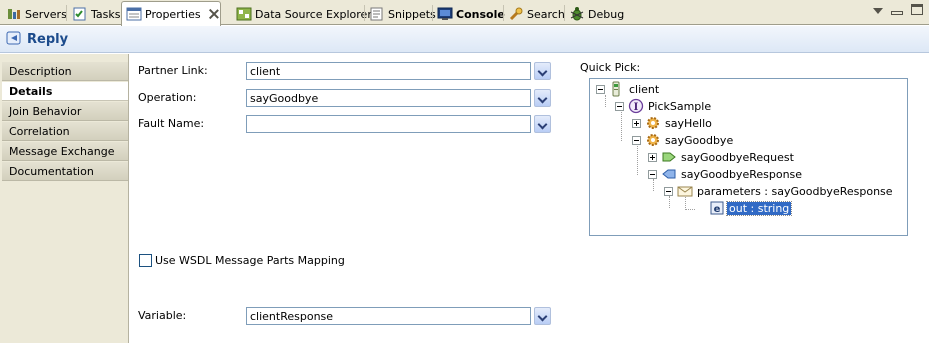 The height and width of the screenshot is (343, 929). What do you see at coordinates (106, 14) in the screenshot?
I see `tab-label: Tasks` at bounding box center [106, 14].